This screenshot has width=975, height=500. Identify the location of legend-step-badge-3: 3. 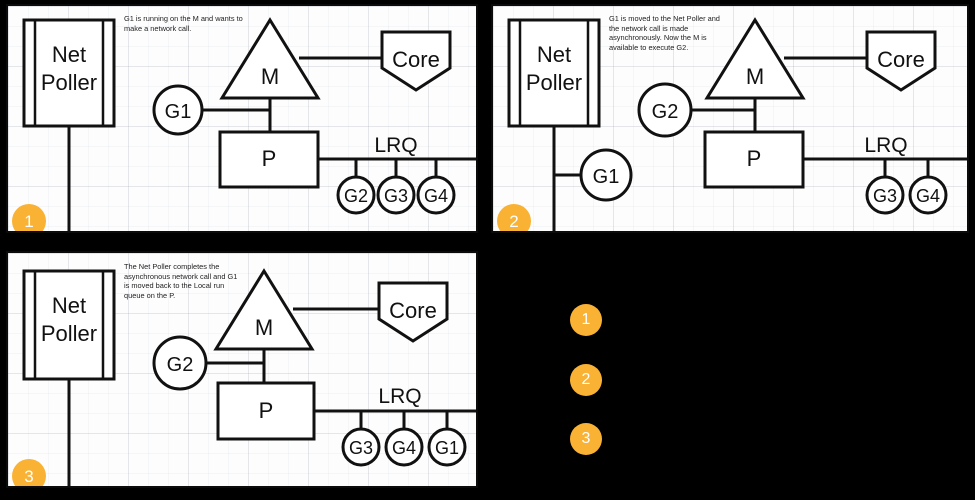
(586, 439).